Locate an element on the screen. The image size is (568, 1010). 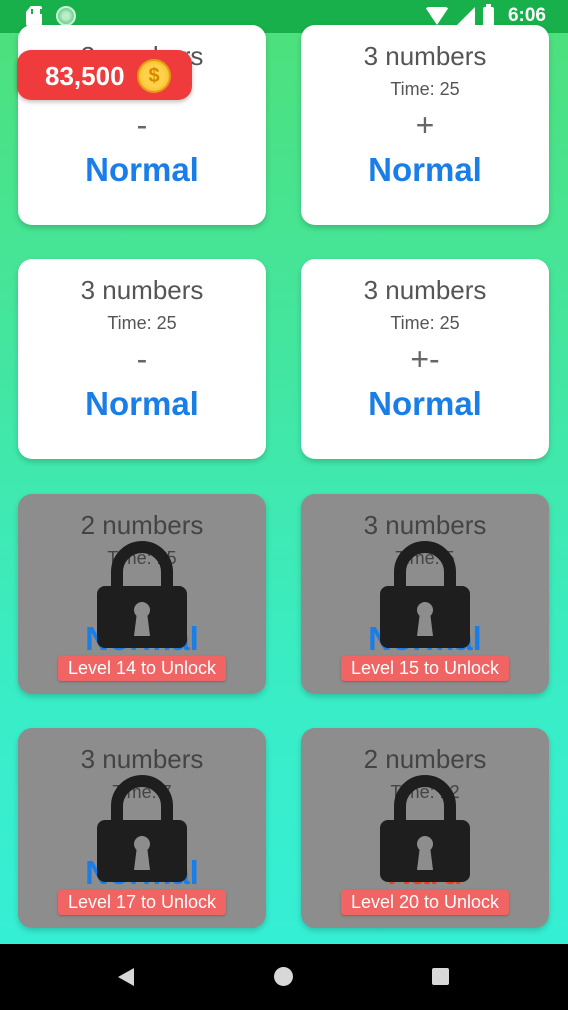
unlock-requirement-badge: Level 17 to Unlock is located at coordinates (142, 902).